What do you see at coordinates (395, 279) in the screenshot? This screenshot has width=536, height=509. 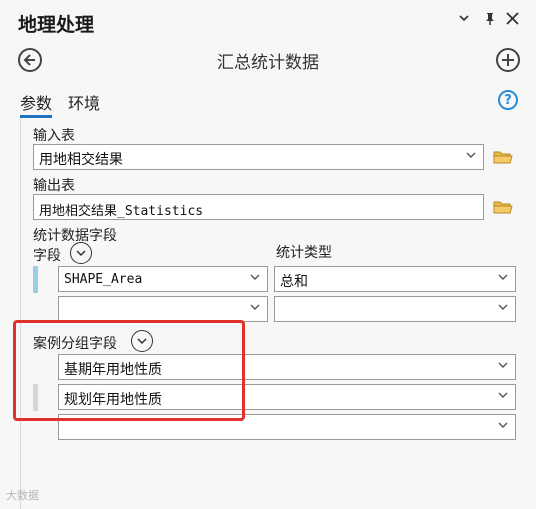 I see `stat-type-dropdown: 总和` at bounding box center [395, 279].